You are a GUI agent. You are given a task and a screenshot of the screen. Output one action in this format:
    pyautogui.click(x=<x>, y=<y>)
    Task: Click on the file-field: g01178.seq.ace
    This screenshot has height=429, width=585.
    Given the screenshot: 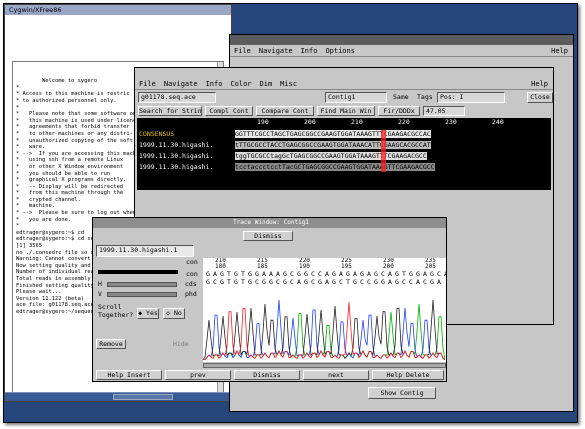 What is the action you would take?
    pyautogui.click(x=177, y=97)
    